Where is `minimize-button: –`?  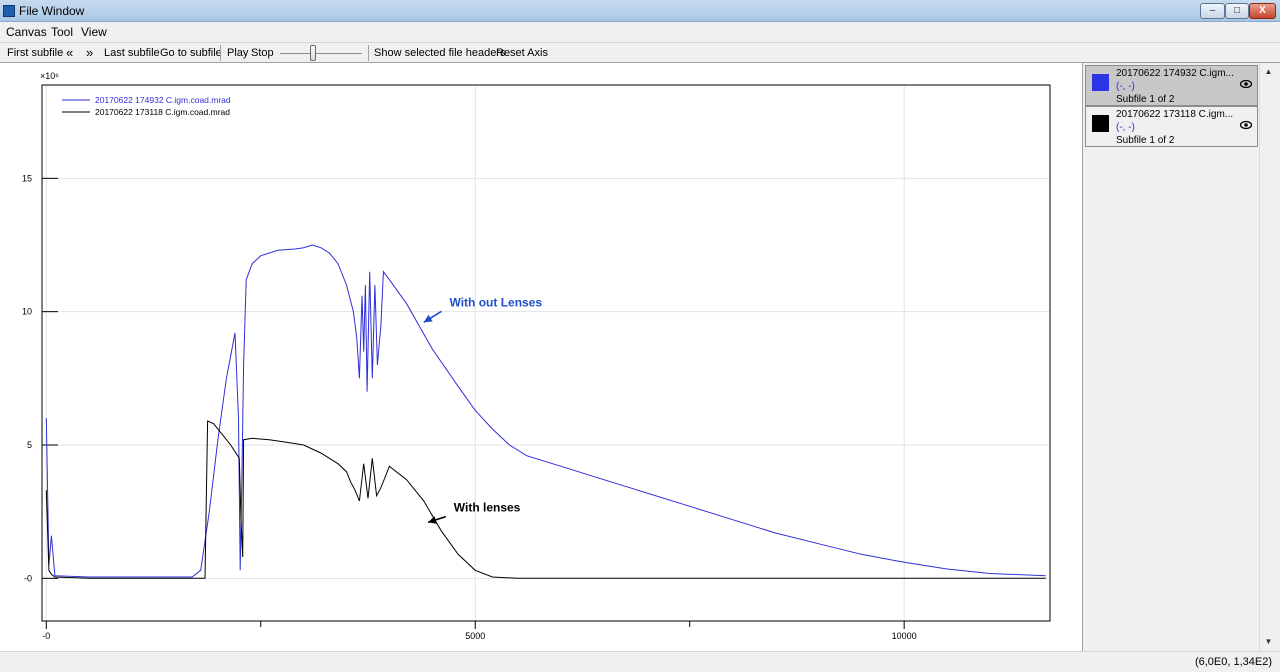 minimize-button: – is located at coordinates (1212, 11).